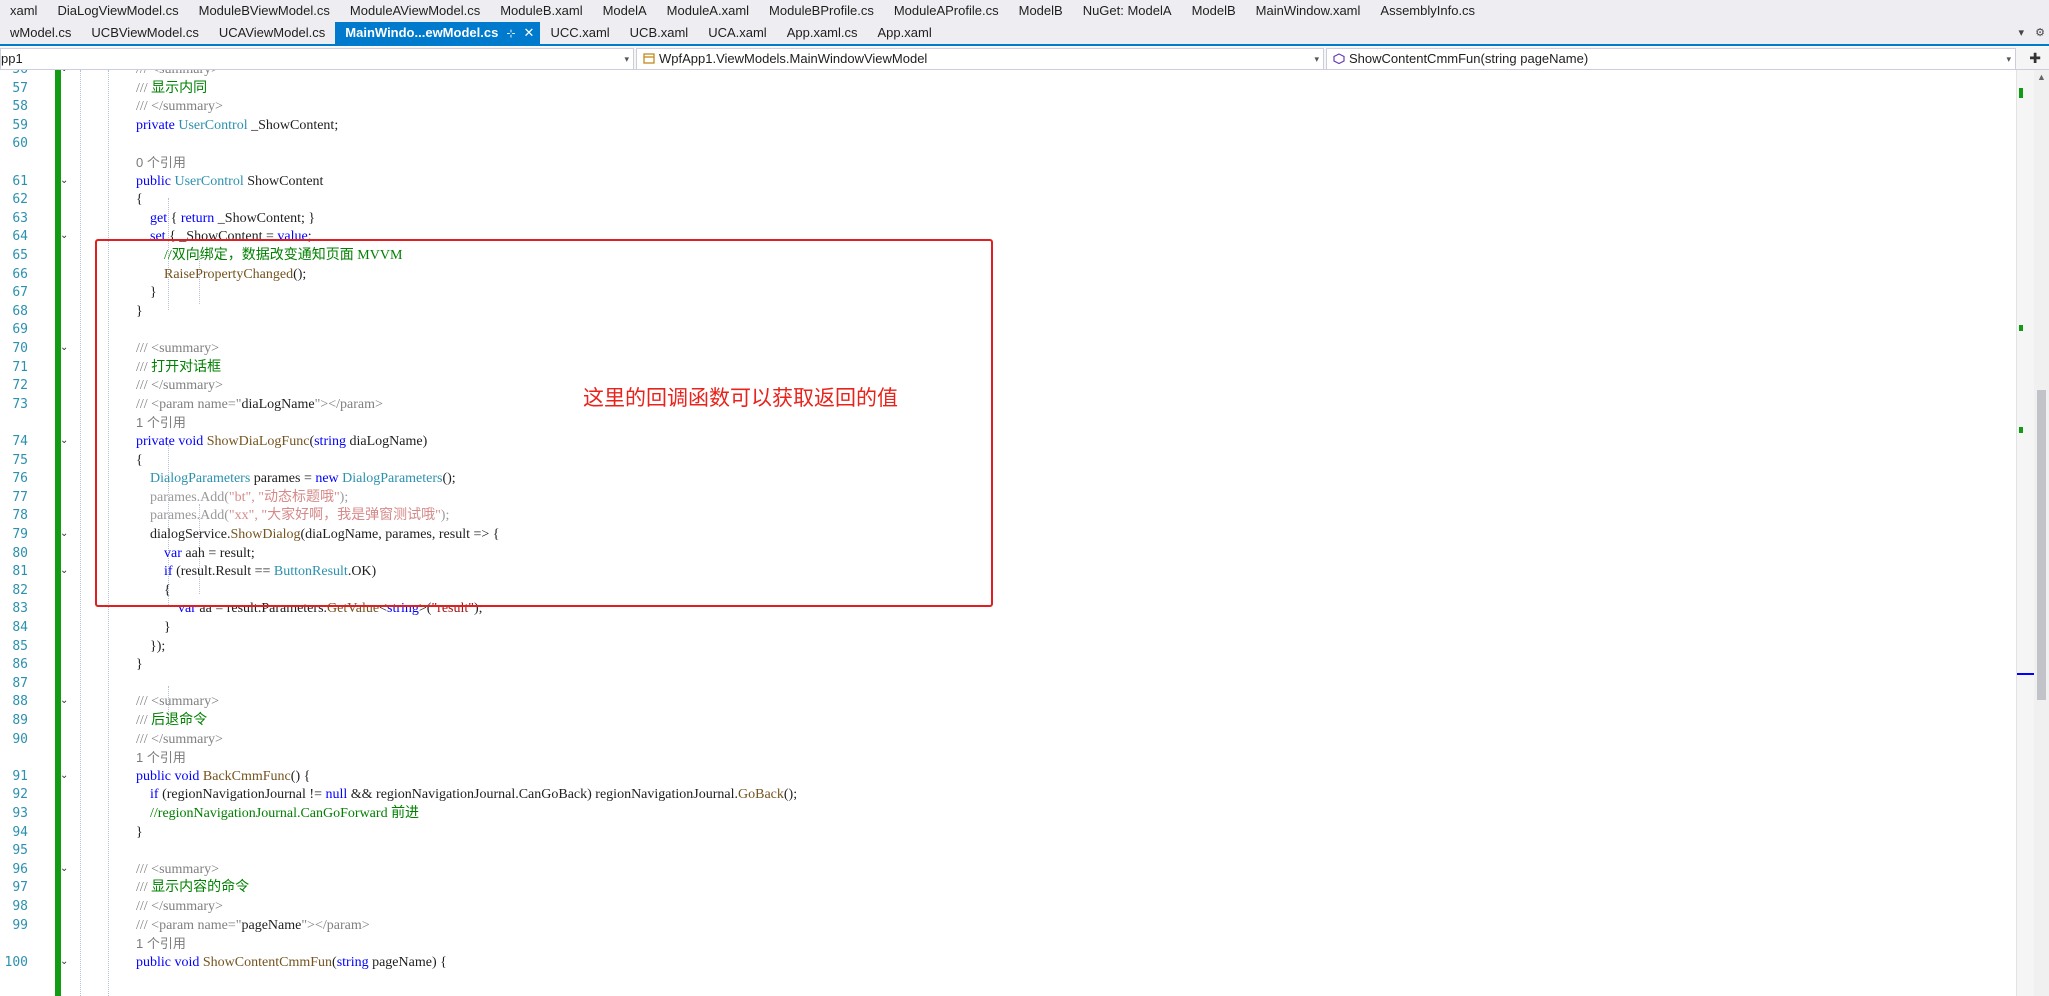  Describe the element at coordinates (179, 739) in the screenshot. I see `code-text: /// </summary>` at that location.